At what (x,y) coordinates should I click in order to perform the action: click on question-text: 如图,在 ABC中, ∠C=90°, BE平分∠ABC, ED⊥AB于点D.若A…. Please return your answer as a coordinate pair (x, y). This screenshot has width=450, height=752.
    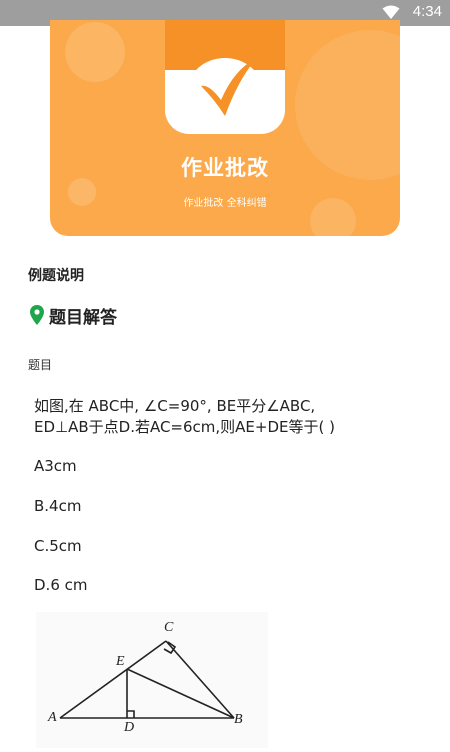
    Looking at the image, I should click on (229, 417).